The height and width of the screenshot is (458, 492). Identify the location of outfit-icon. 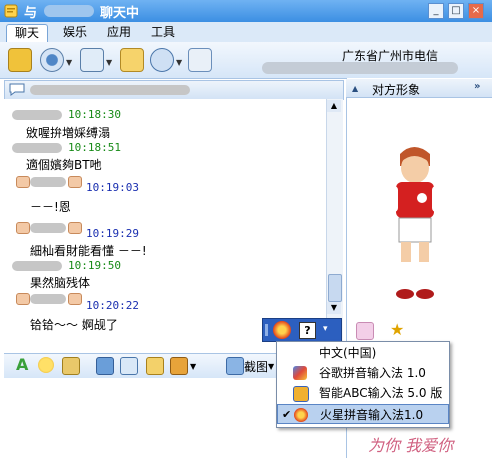
(365, 331).